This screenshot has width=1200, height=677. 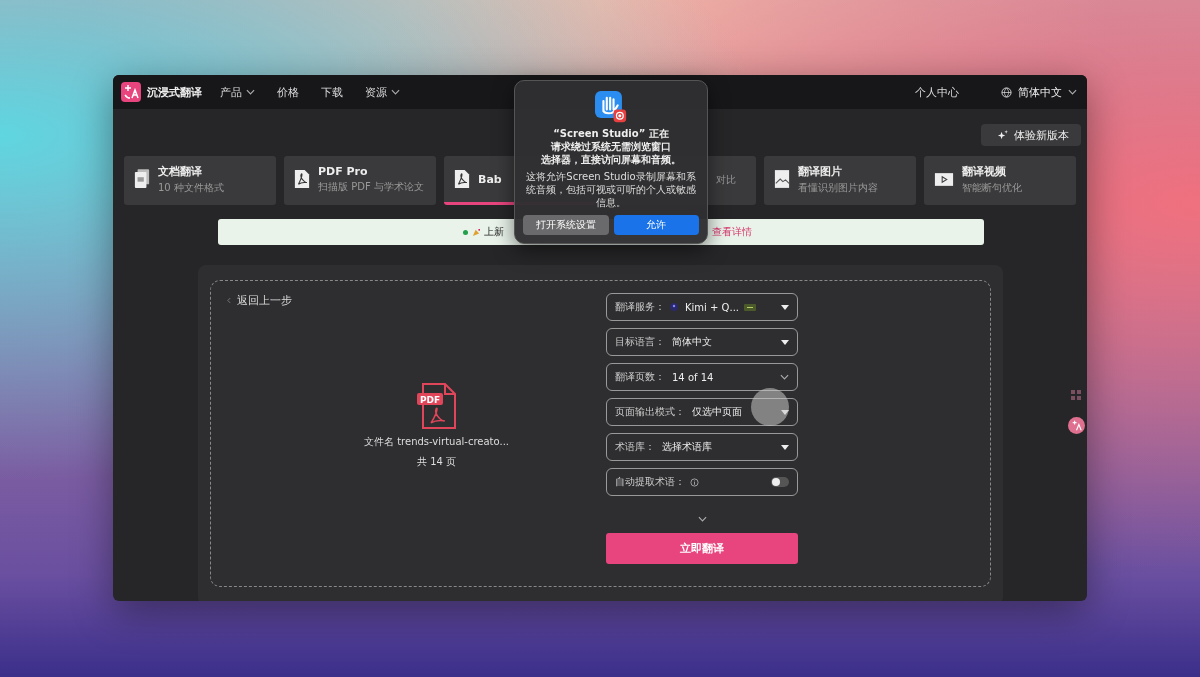 I want to click on card-subtitle: 对比, so click(x=726, y=180).